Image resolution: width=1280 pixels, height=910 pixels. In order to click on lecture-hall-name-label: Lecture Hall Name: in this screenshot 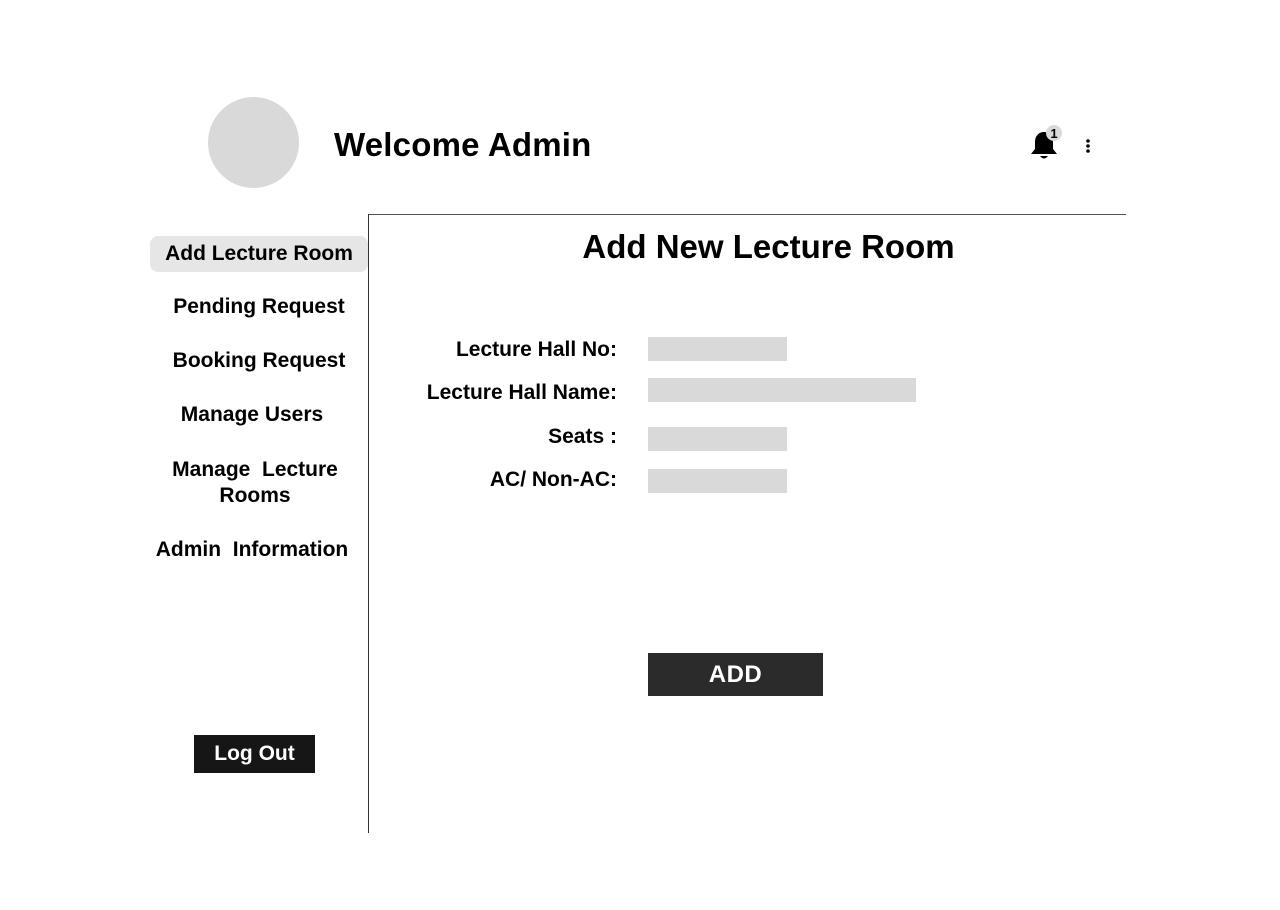, I will do `click(521, 392)`.